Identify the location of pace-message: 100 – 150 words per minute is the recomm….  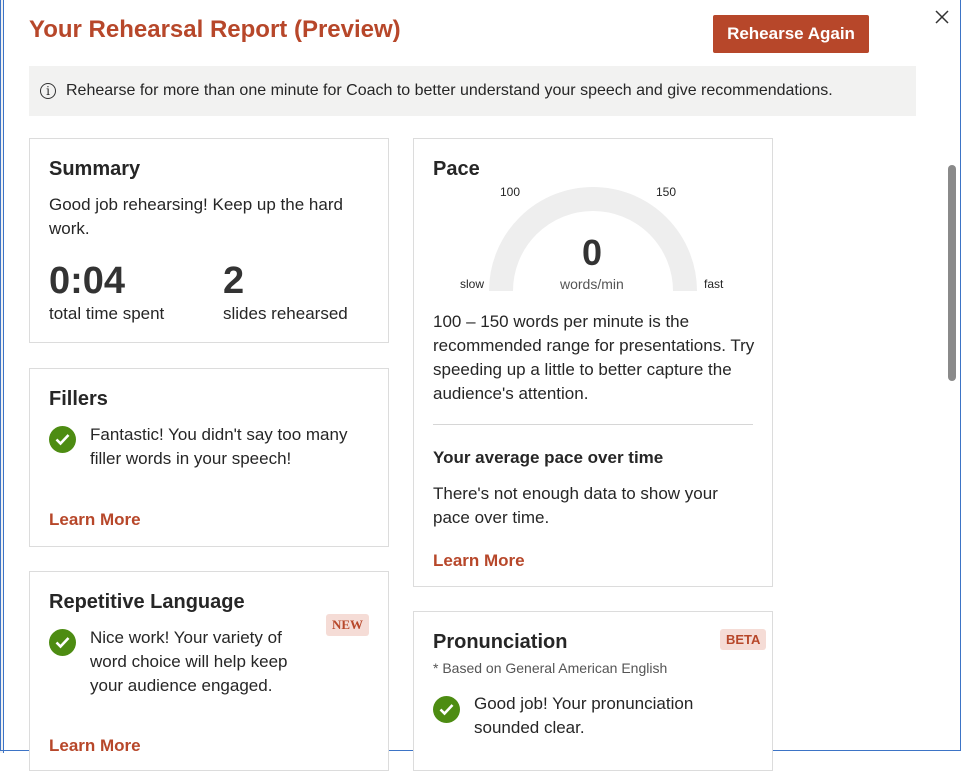
(594, 357).